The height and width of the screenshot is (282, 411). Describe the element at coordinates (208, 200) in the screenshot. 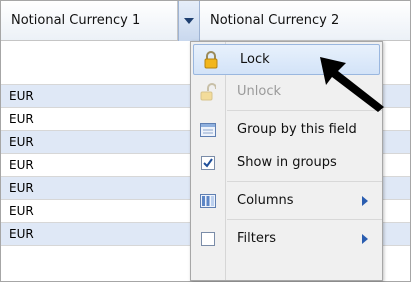

I see `columns-icon` at that location.